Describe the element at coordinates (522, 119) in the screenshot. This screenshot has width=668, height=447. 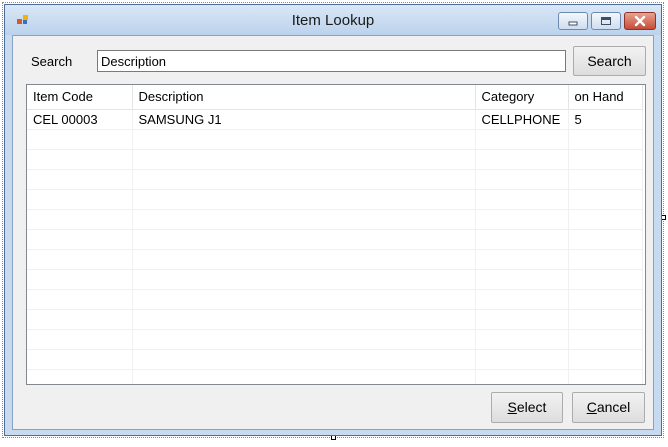
I see `table-cell: CELLPHONE` at that location.